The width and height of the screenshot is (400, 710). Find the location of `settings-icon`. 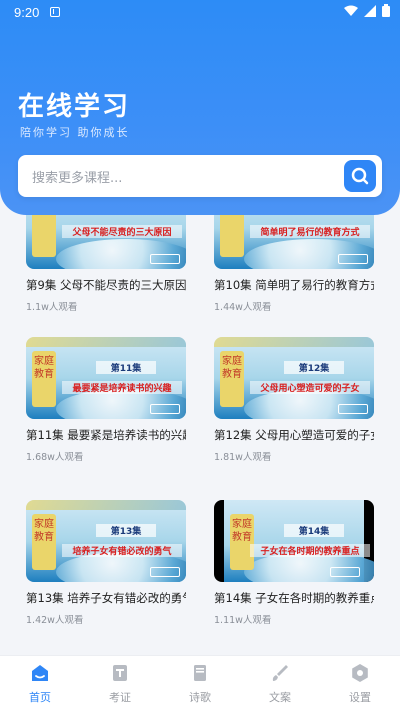

settings-icon is located at coordinates (360, 673).